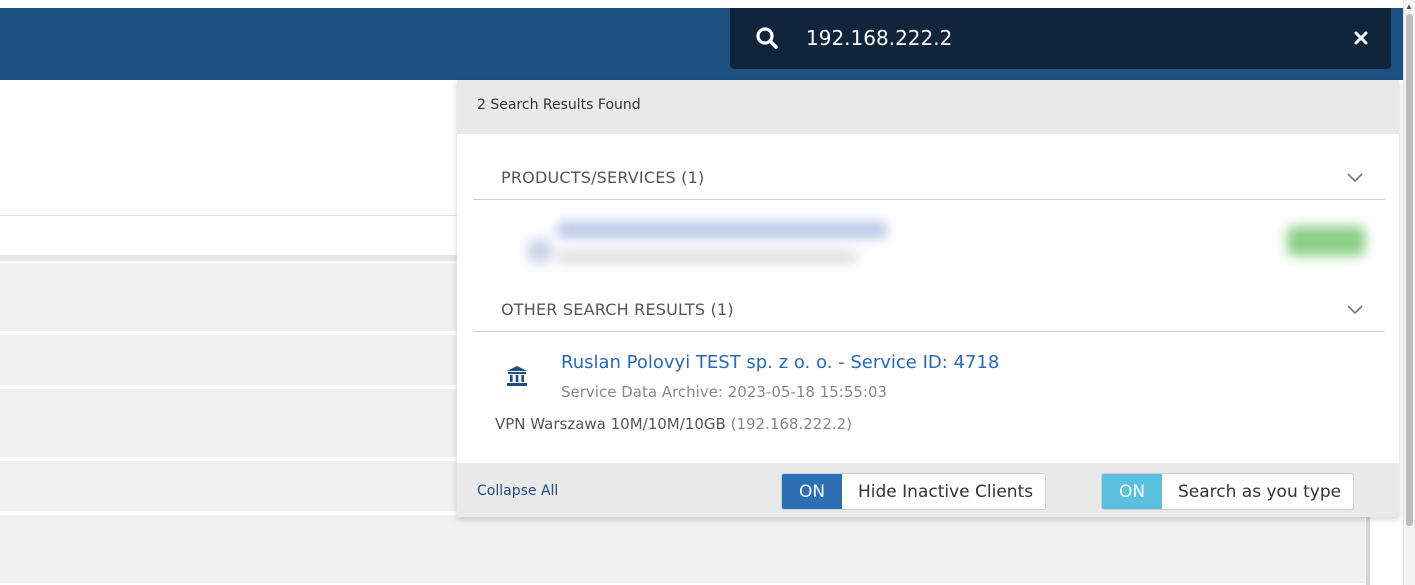  Describe the element at coordinates (559, 105) in the screenshot. I see `results-count: 2 Search Results Found` at that location.